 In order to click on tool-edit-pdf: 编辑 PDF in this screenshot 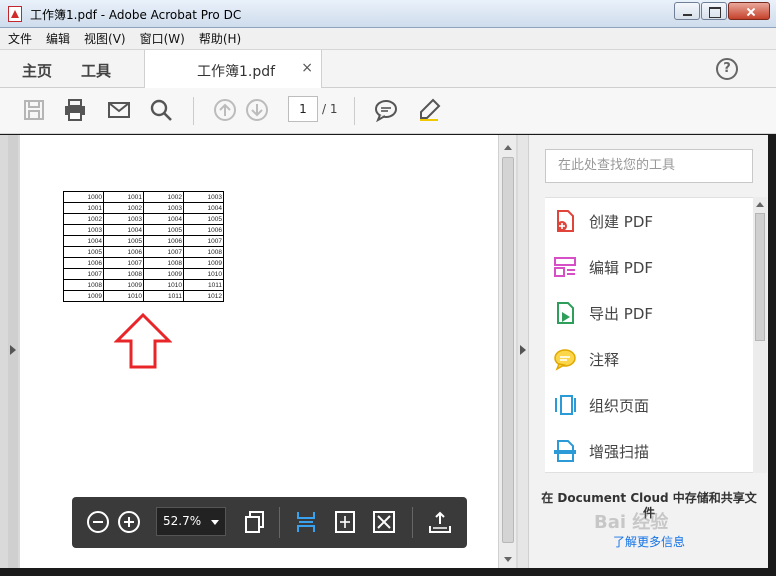, I will do `click(651, 267)`.